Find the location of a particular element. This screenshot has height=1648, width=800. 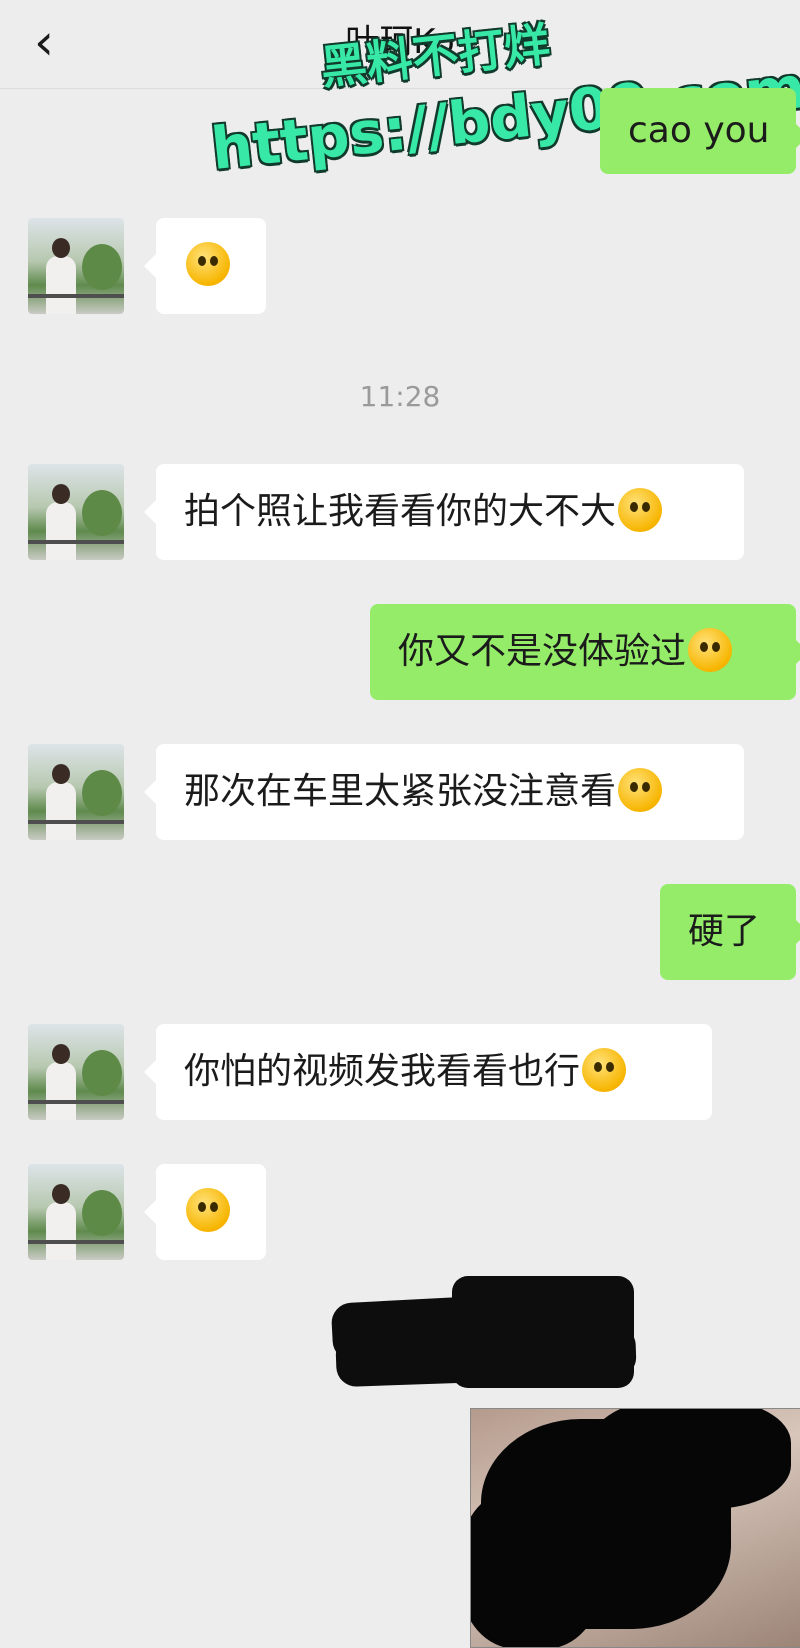

relieved-face-emoji-icon is located at coordinates (710, 650).